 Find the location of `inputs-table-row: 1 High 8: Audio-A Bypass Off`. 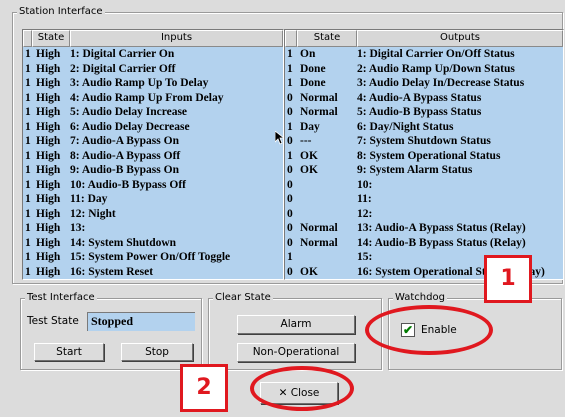

inputs-table-row: 1 High 8: Audio-A Bypass Off is located at coordinates (153, 156).